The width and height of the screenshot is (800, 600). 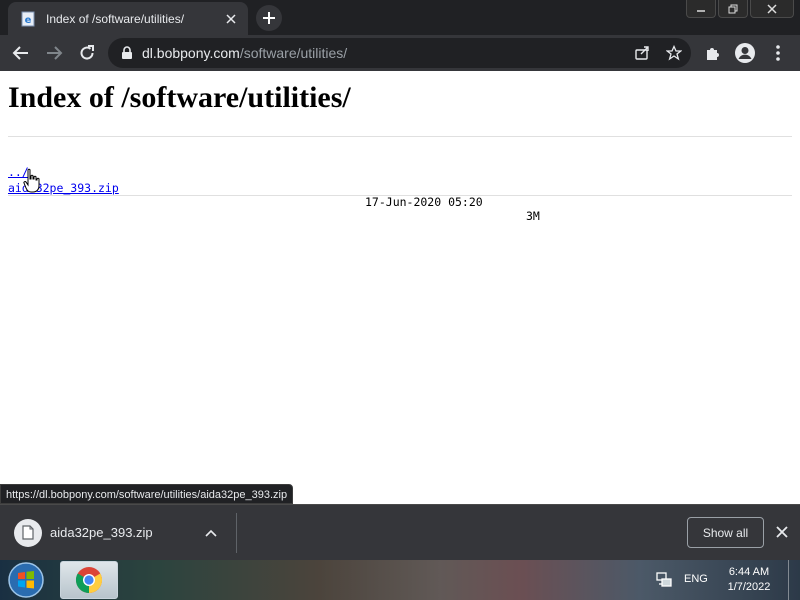 I want to click on reload-icon, so click(x=87, y=52).